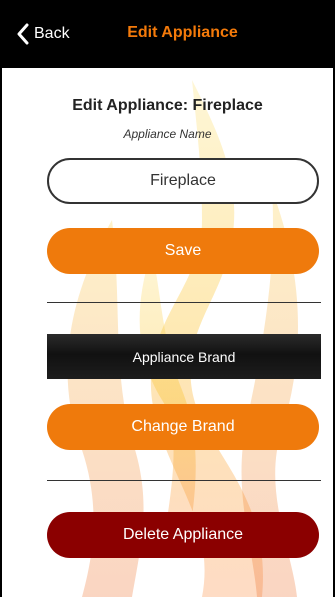  Describe the element at coordinates (183, 427) in the screenshot. I see `change-brand-button: Change Brand` at that location.